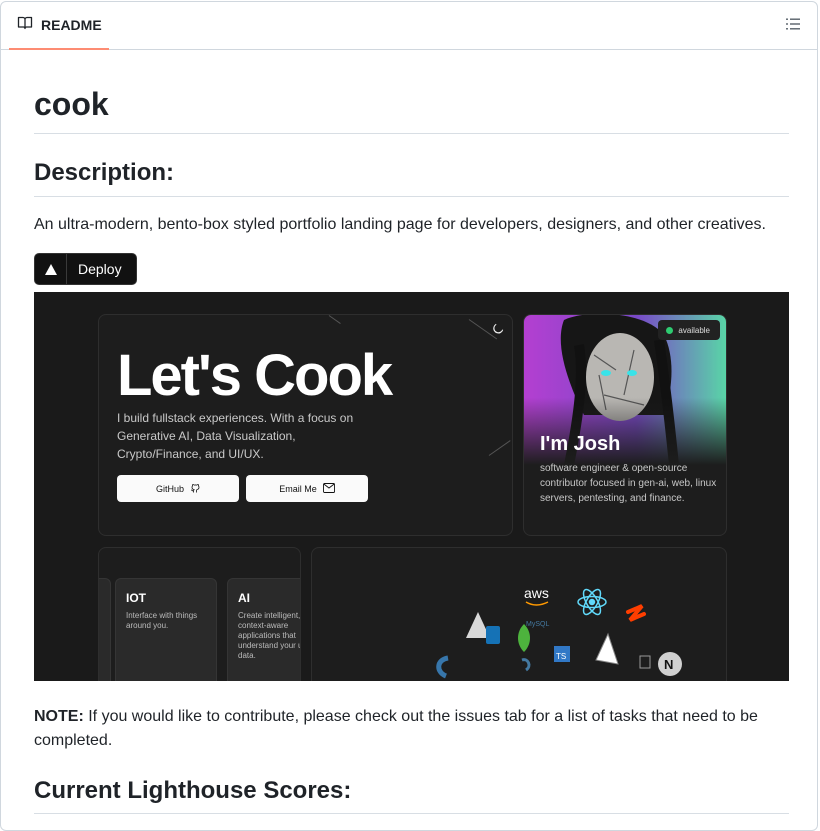 The image size is (820, 831). I want to click on mysql-logo: MySQL, so click(537, 624).